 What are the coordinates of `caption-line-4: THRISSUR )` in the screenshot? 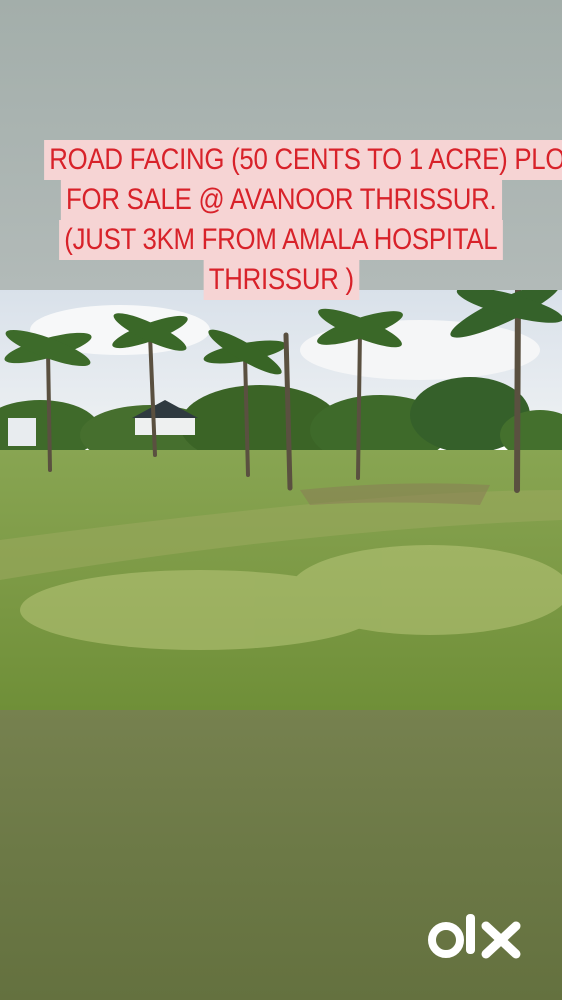 It's located at (281, 280).